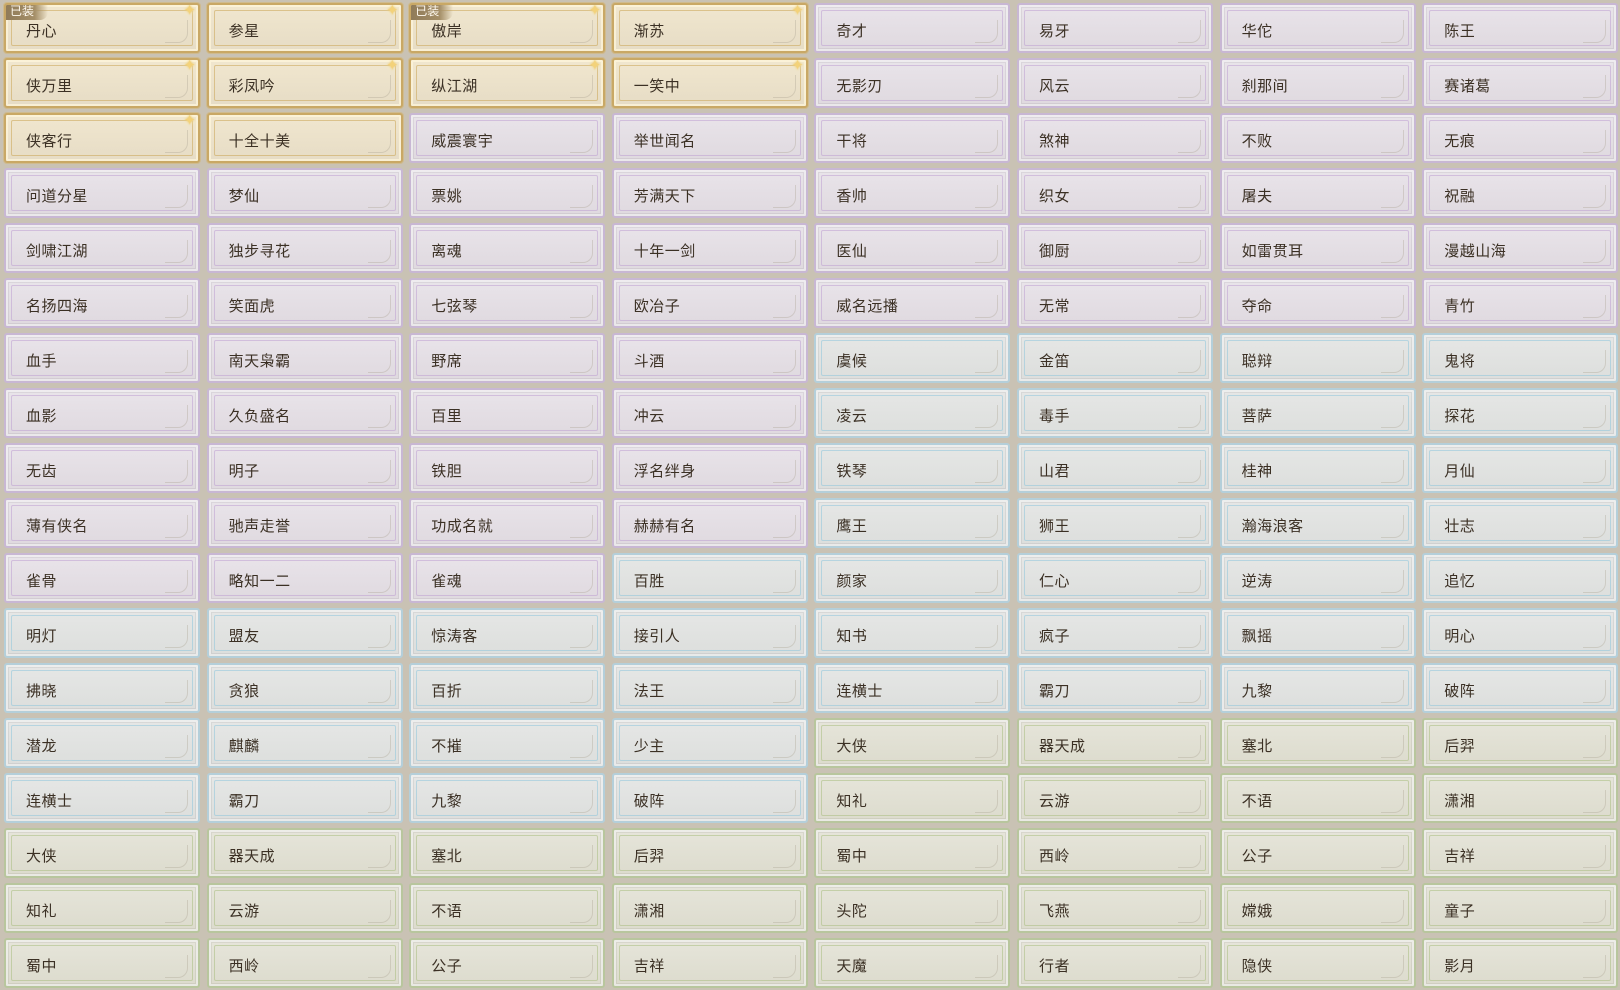  I want to click on title-tile: 拂晓, so click(102, 688).